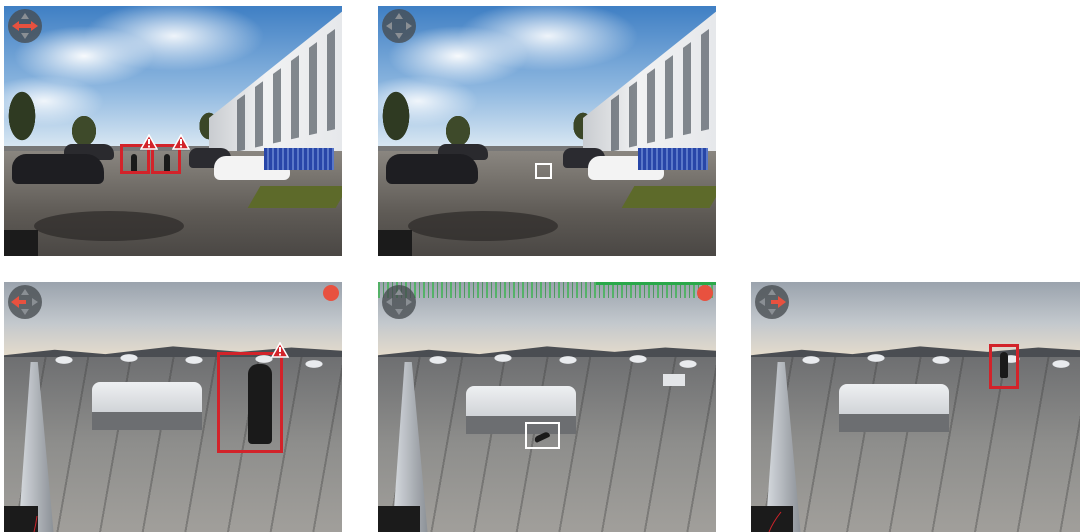 The height and width of the screenshot is (532, 1080). I want to click on signal-noise, so click(656, 283).